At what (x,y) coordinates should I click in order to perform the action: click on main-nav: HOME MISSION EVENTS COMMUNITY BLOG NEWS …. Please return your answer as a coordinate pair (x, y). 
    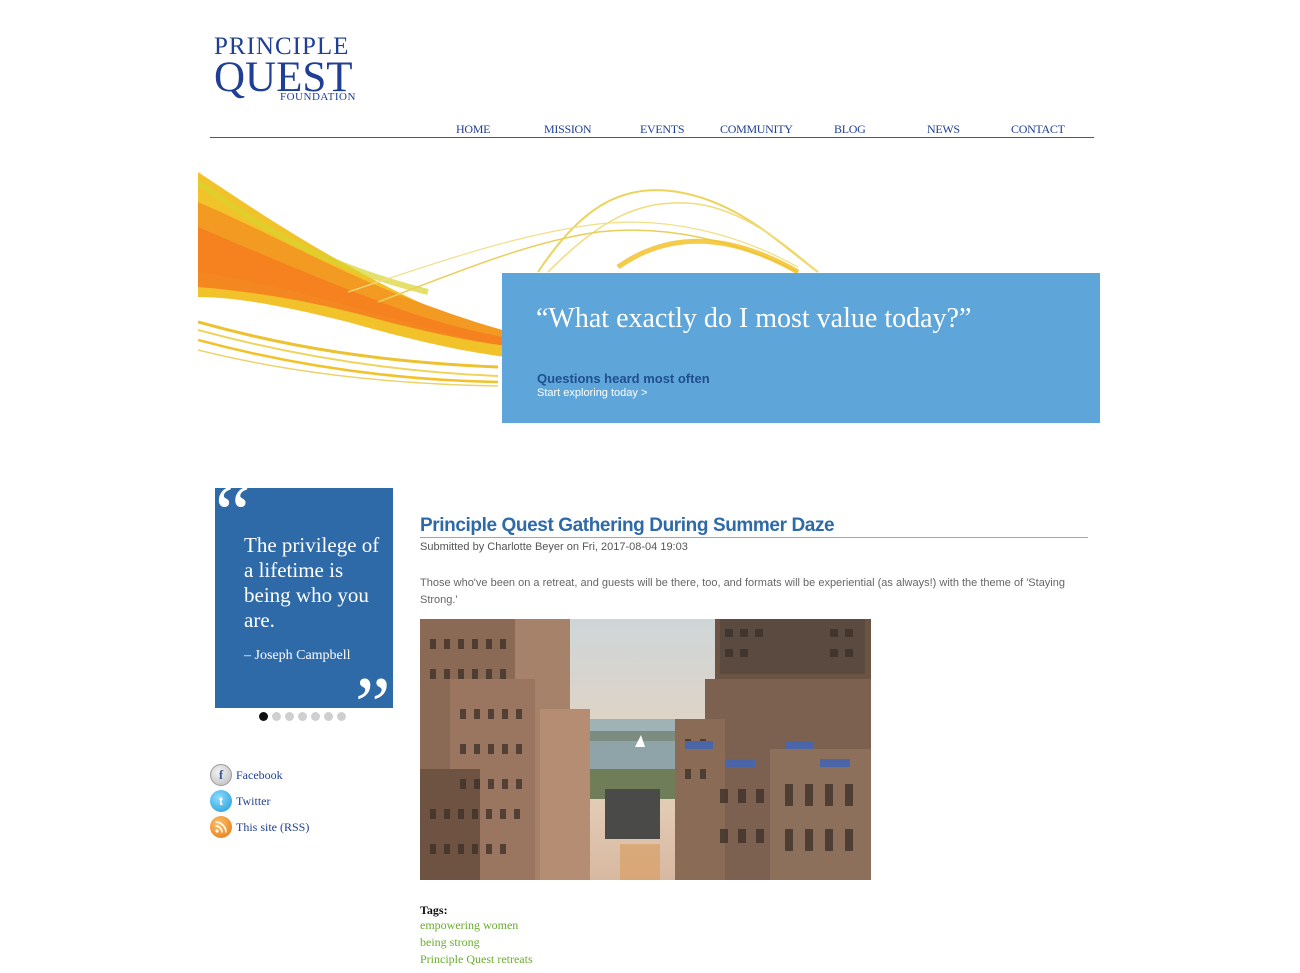
    Looking at the image, I should click on (652, 127).